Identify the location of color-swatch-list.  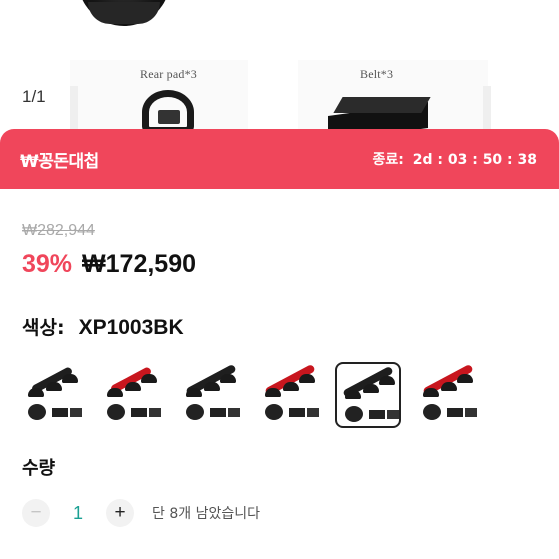
(285, 397).